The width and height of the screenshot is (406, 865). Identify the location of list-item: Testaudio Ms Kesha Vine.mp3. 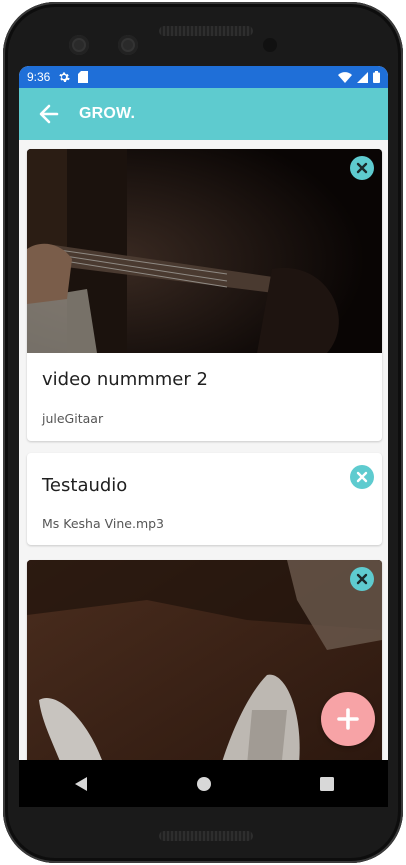
(204, 499).